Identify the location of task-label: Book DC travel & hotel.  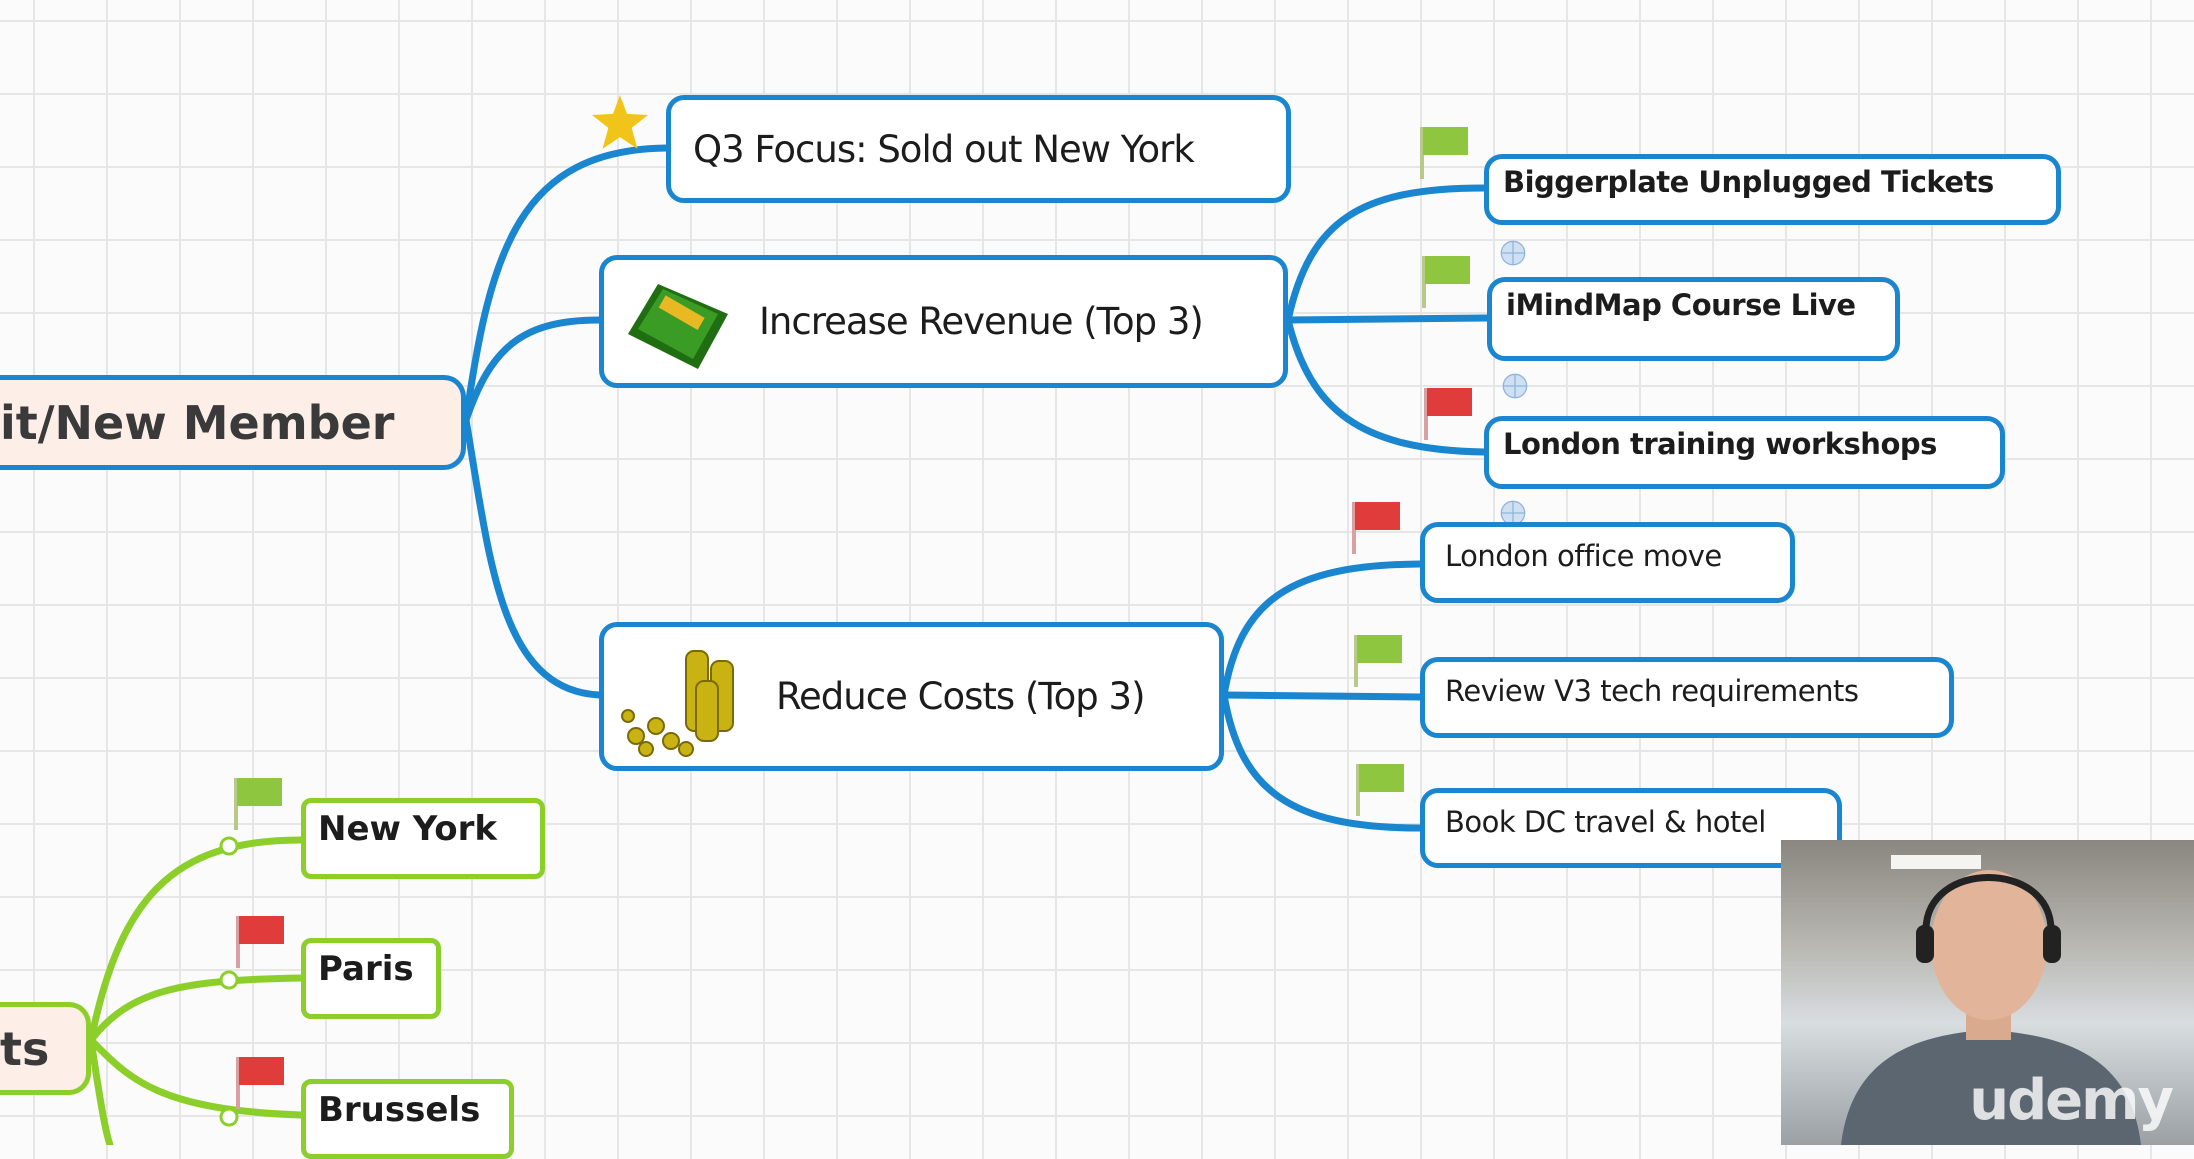
(1605, 822).